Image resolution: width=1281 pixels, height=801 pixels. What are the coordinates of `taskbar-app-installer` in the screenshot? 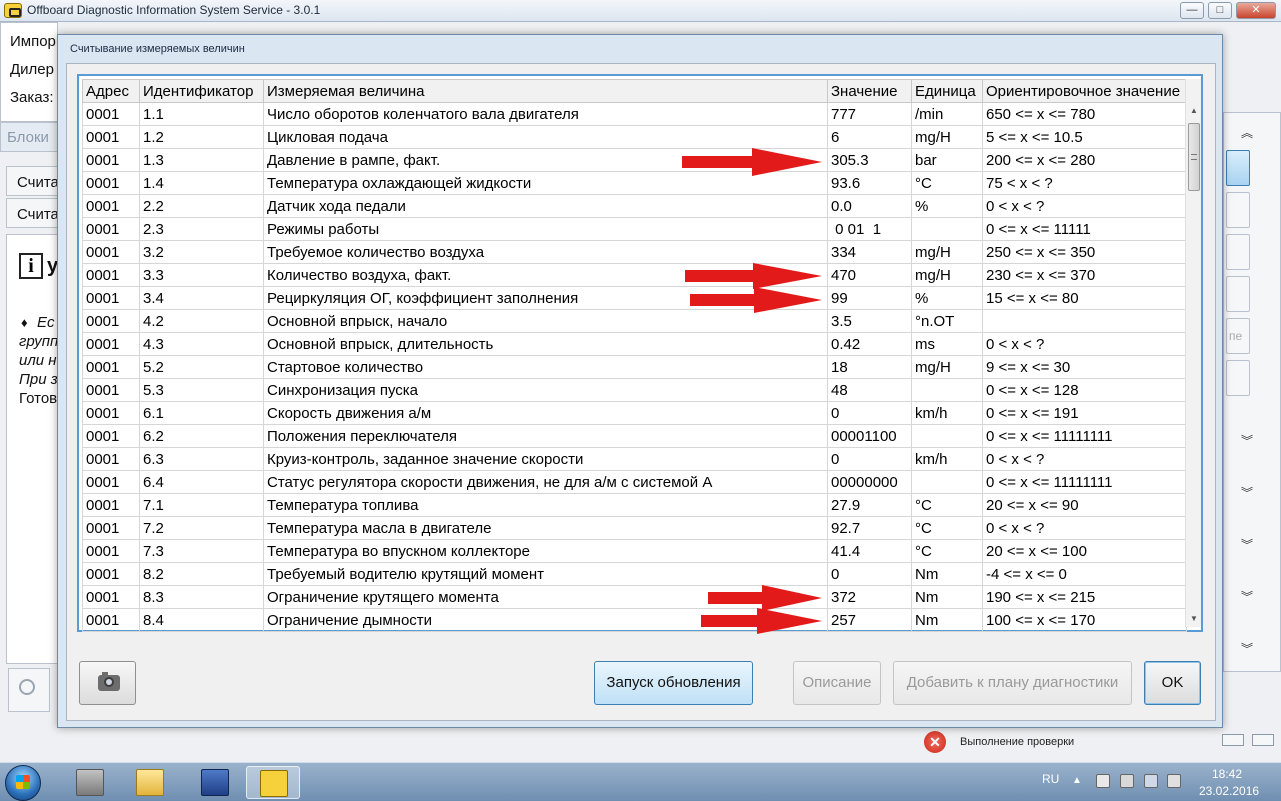 It's located at (90, 782).